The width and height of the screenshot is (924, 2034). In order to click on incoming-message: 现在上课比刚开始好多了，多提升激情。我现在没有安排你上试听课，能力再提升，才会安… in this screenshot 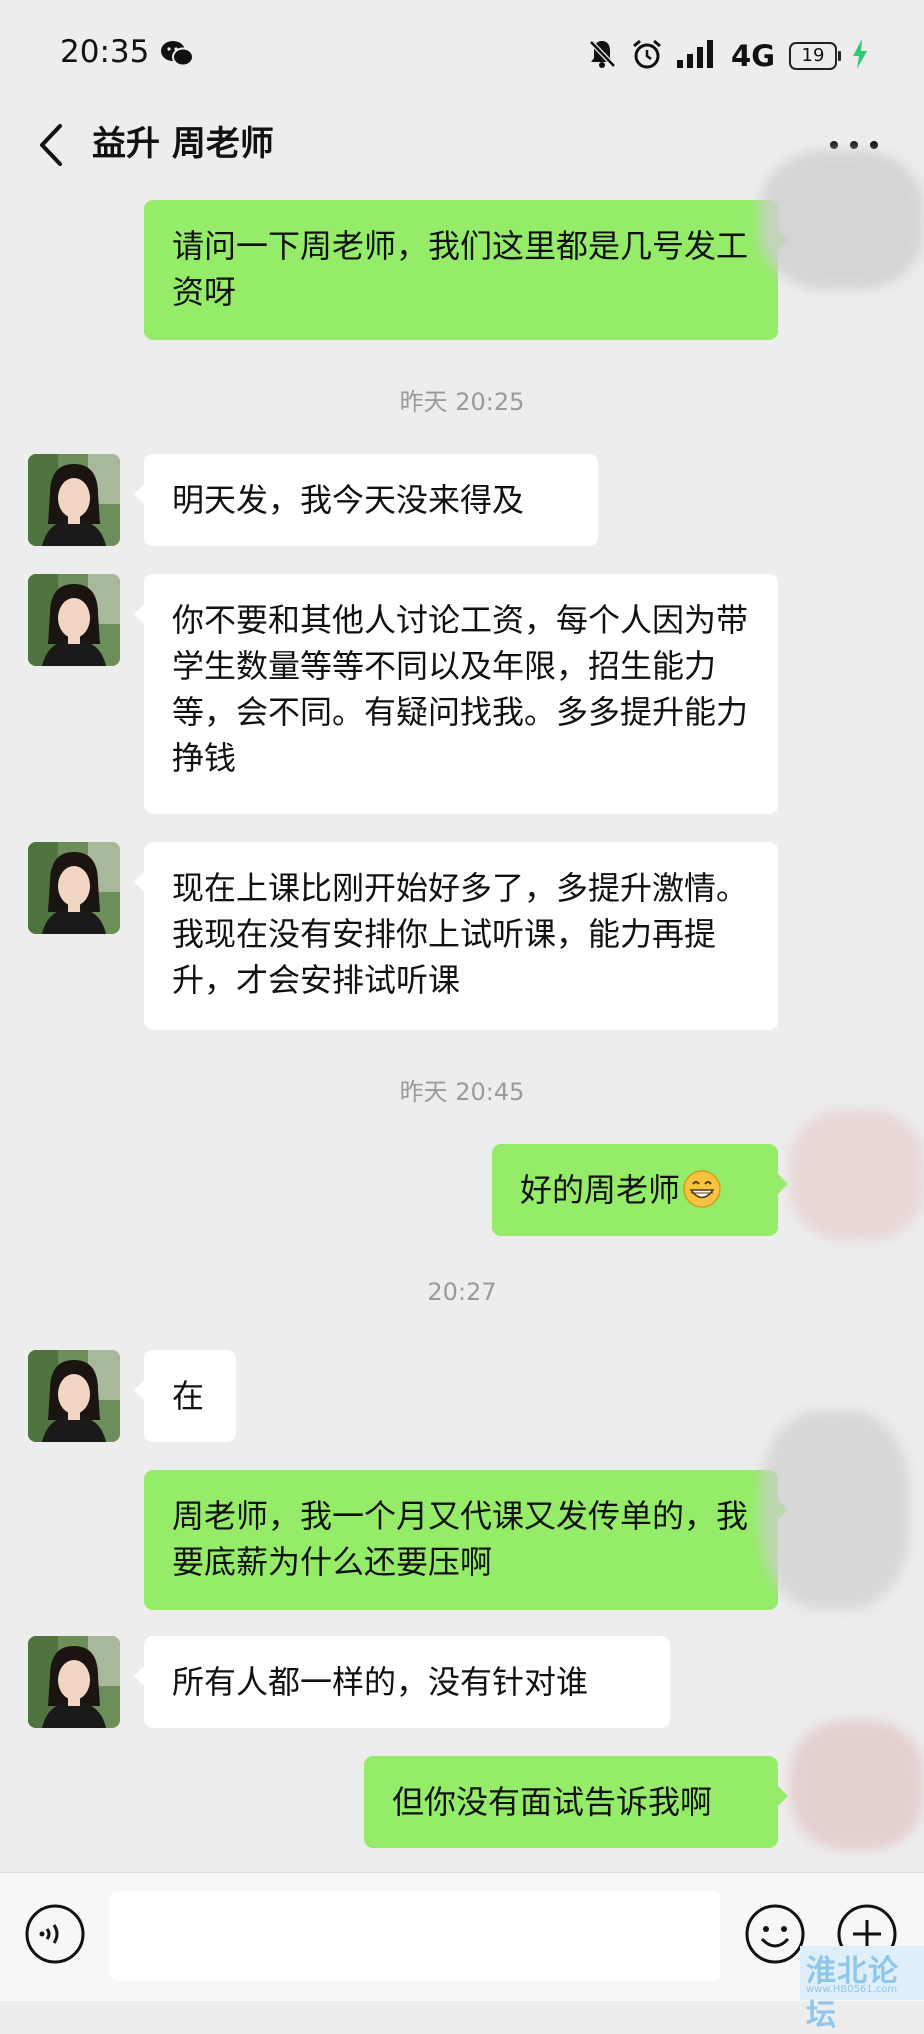, I will do `click(456, 936)`.